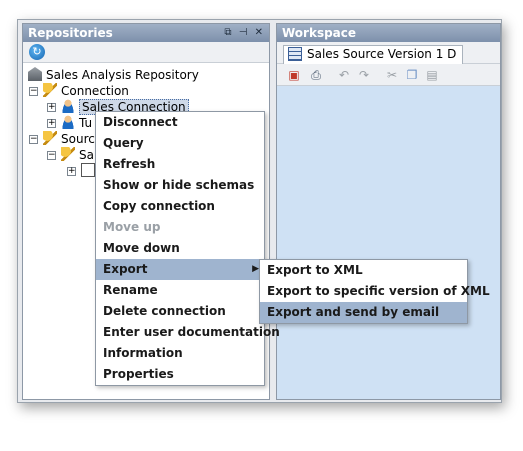 Image resolution: width=523 pixels, height=451 pixels. Describe the element at coordinates (344, 75) in the screenshot. I see `undo-icon: ↶` at that location.